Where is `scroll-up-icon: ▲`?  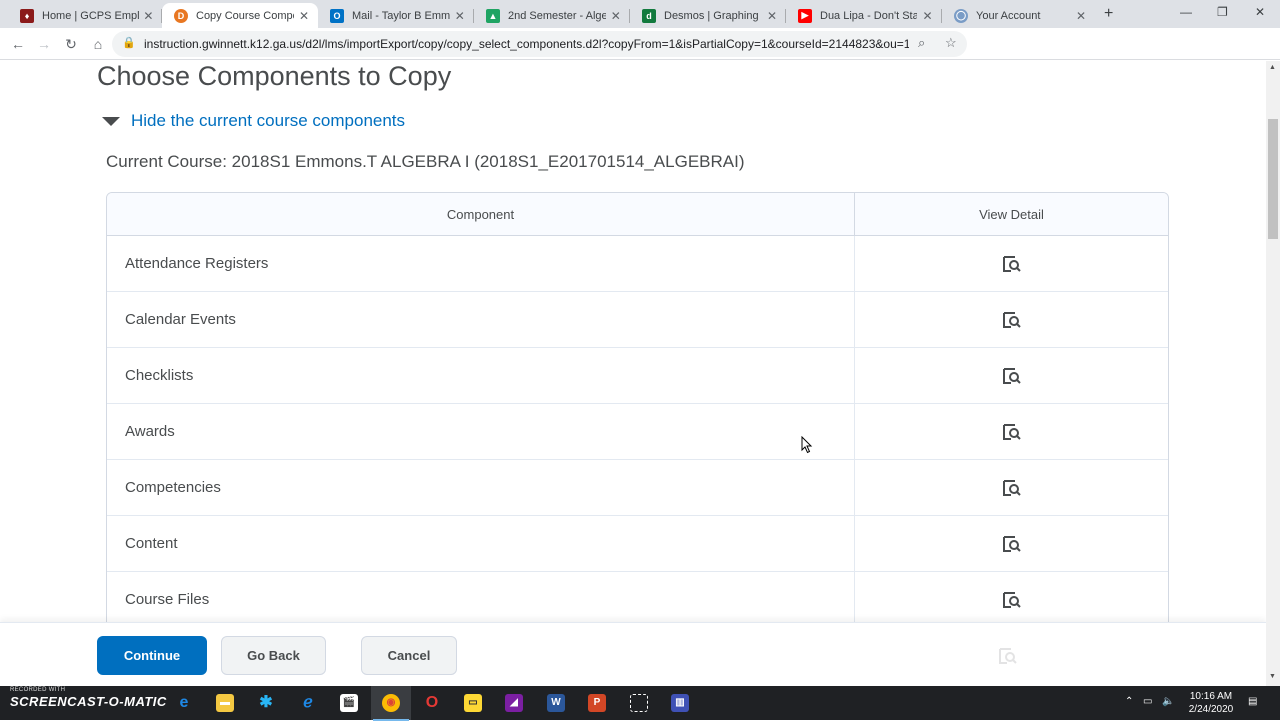 scroll-up-icon: ▲ is located at coordinates (1272, 67).